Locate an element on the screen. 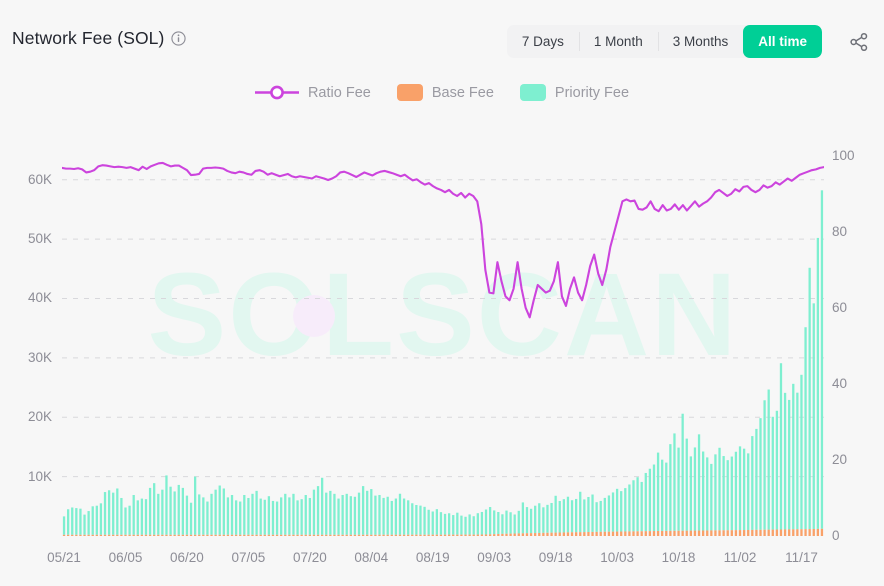 This screenshot has height=586, width=884. x-tick: 07/20 is located at coordinates (309, 557).